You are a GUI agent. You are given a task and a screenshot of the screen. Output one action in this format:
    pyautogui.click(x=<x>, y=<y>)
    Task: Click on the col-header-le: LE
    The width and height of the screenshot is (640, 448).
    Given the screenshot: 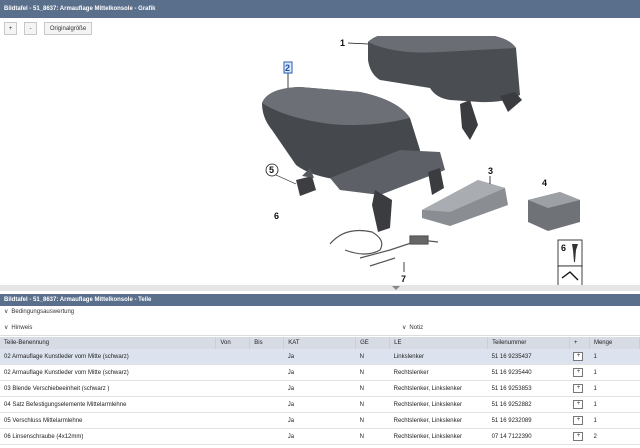 What is the action you would take?
    pyautogui.click(x=439, y=343)
    